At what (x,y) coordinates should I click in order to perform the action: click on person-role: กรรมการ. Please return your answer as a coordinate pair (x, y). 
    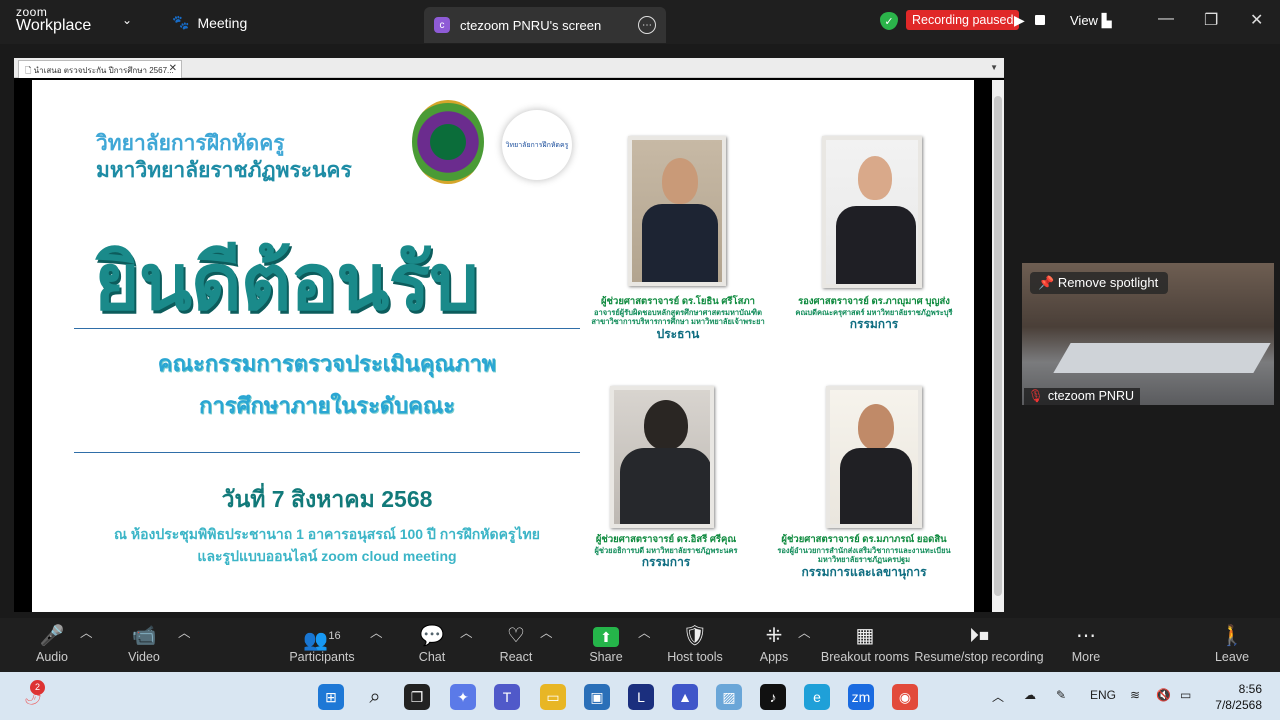
    Looking at the image, I should click on (666, 562).